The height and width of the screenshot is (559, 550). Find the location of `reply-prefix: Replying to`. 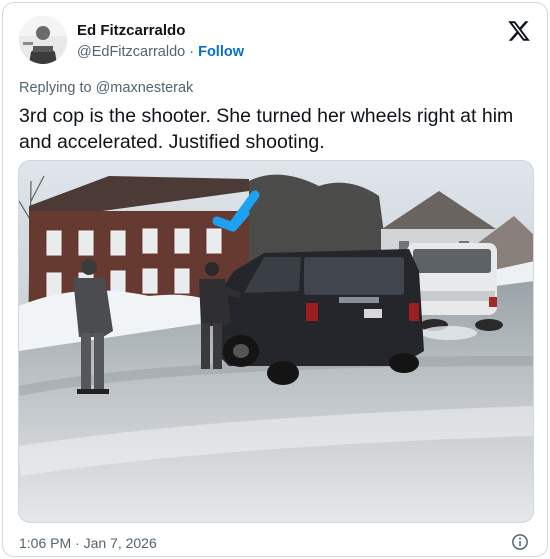

reply-prefix: Replying to is located at coordinates (57, 88).